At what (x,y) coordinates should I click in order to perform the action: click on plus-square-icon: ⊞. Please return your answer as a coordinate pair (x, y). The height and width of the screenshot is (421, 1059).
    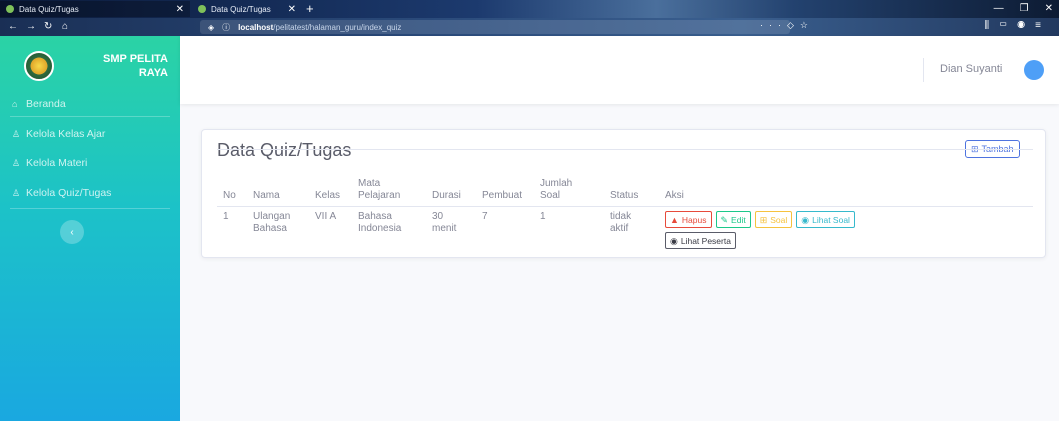
    Looking at the image, I should click on (763, 219).